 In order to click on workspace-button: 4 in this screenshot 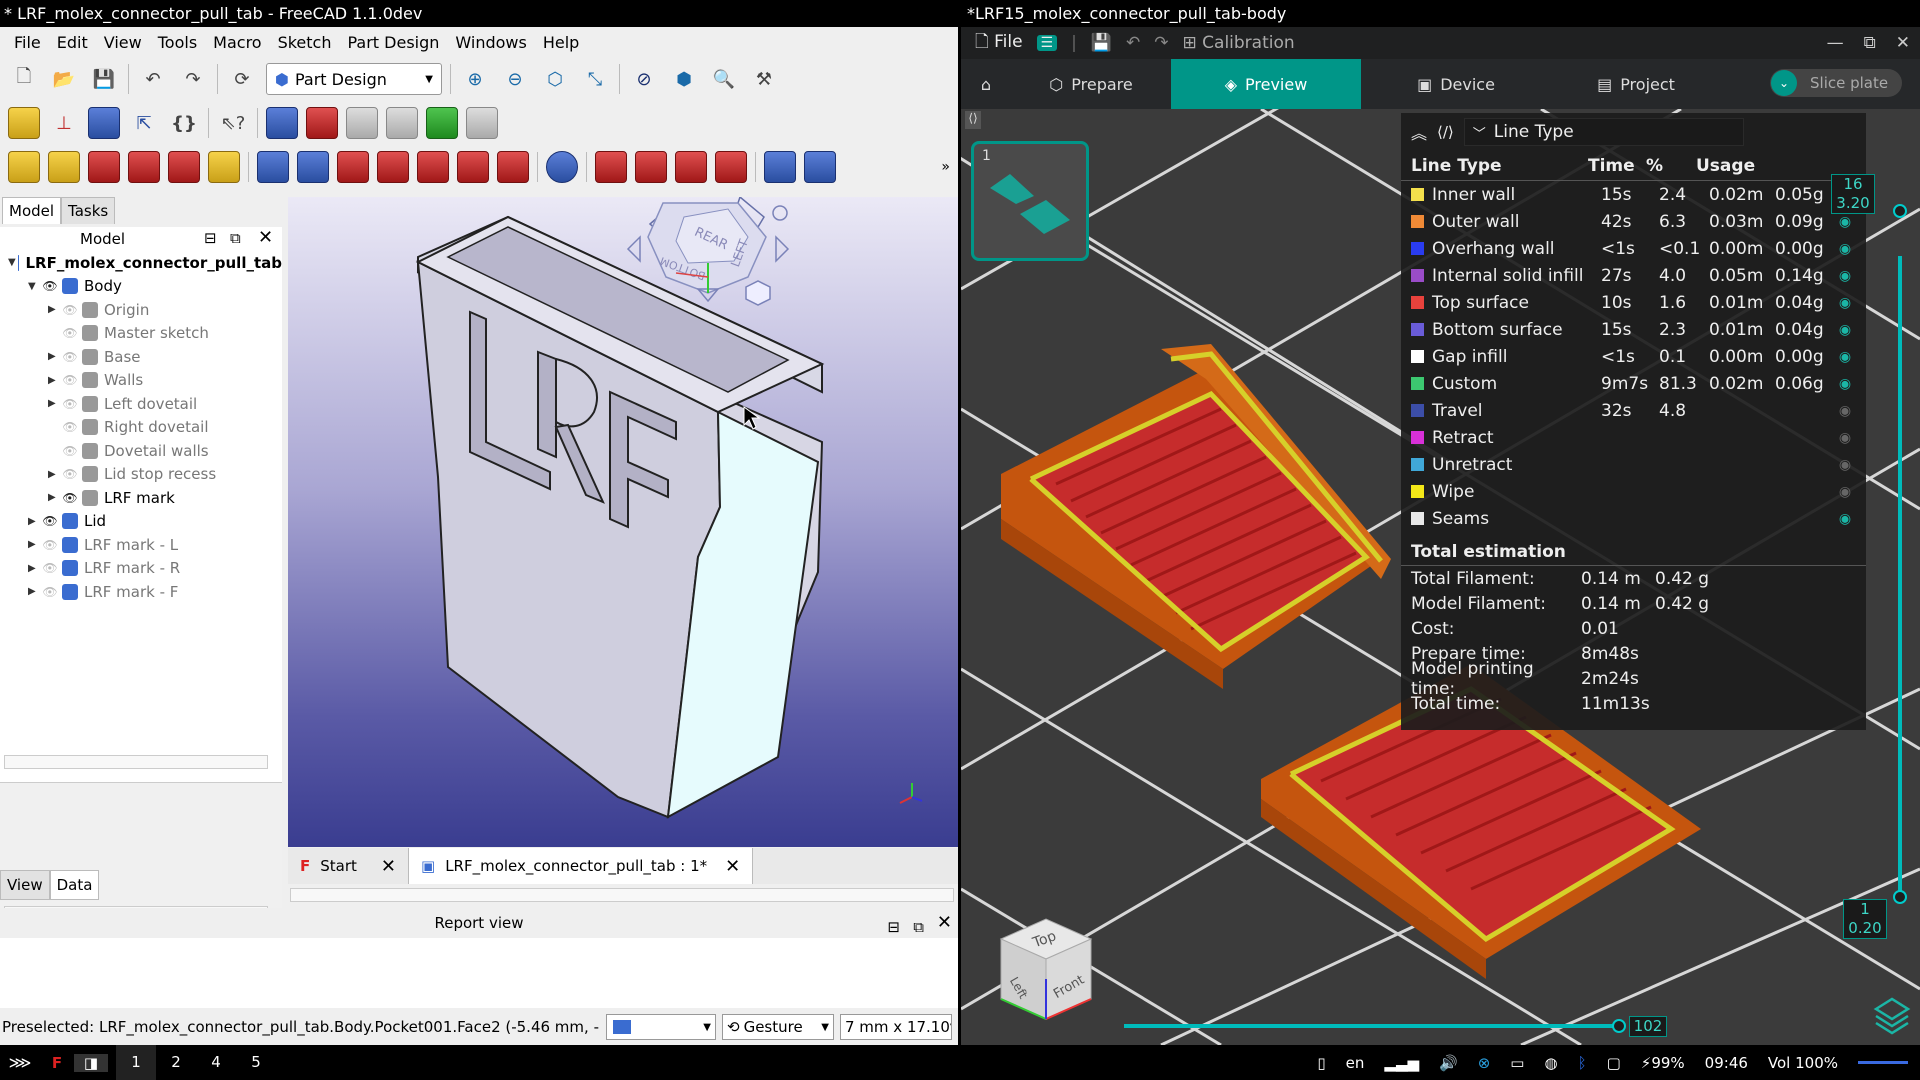, I will do `click(216, 1062)`.